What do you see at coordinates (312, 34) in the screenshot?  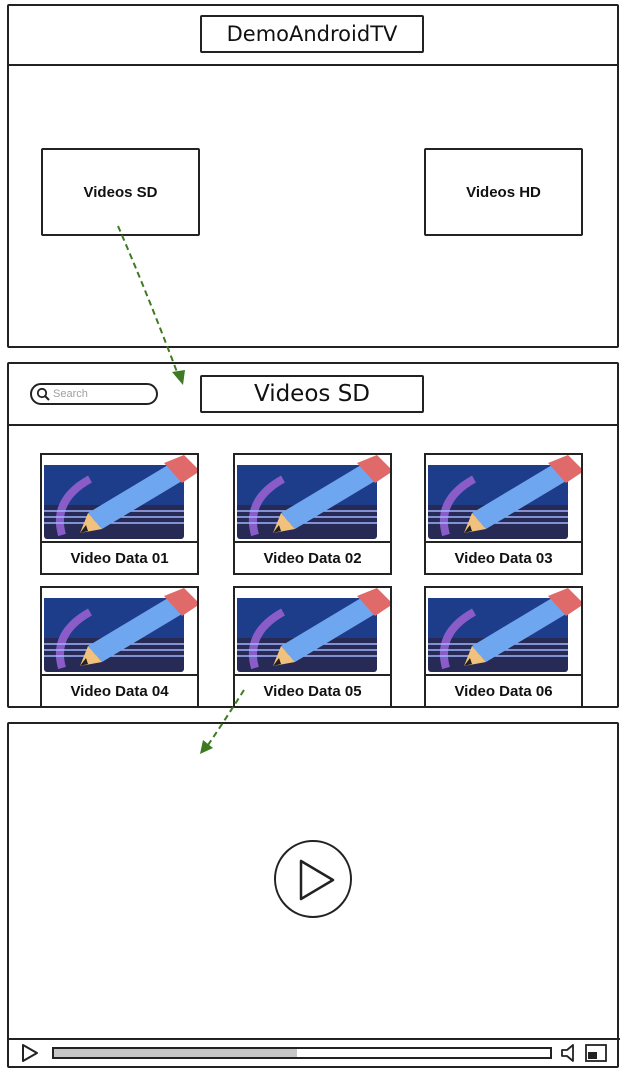 I see `app-title: DemoAndroidTV` at bounding box center [312, 34].